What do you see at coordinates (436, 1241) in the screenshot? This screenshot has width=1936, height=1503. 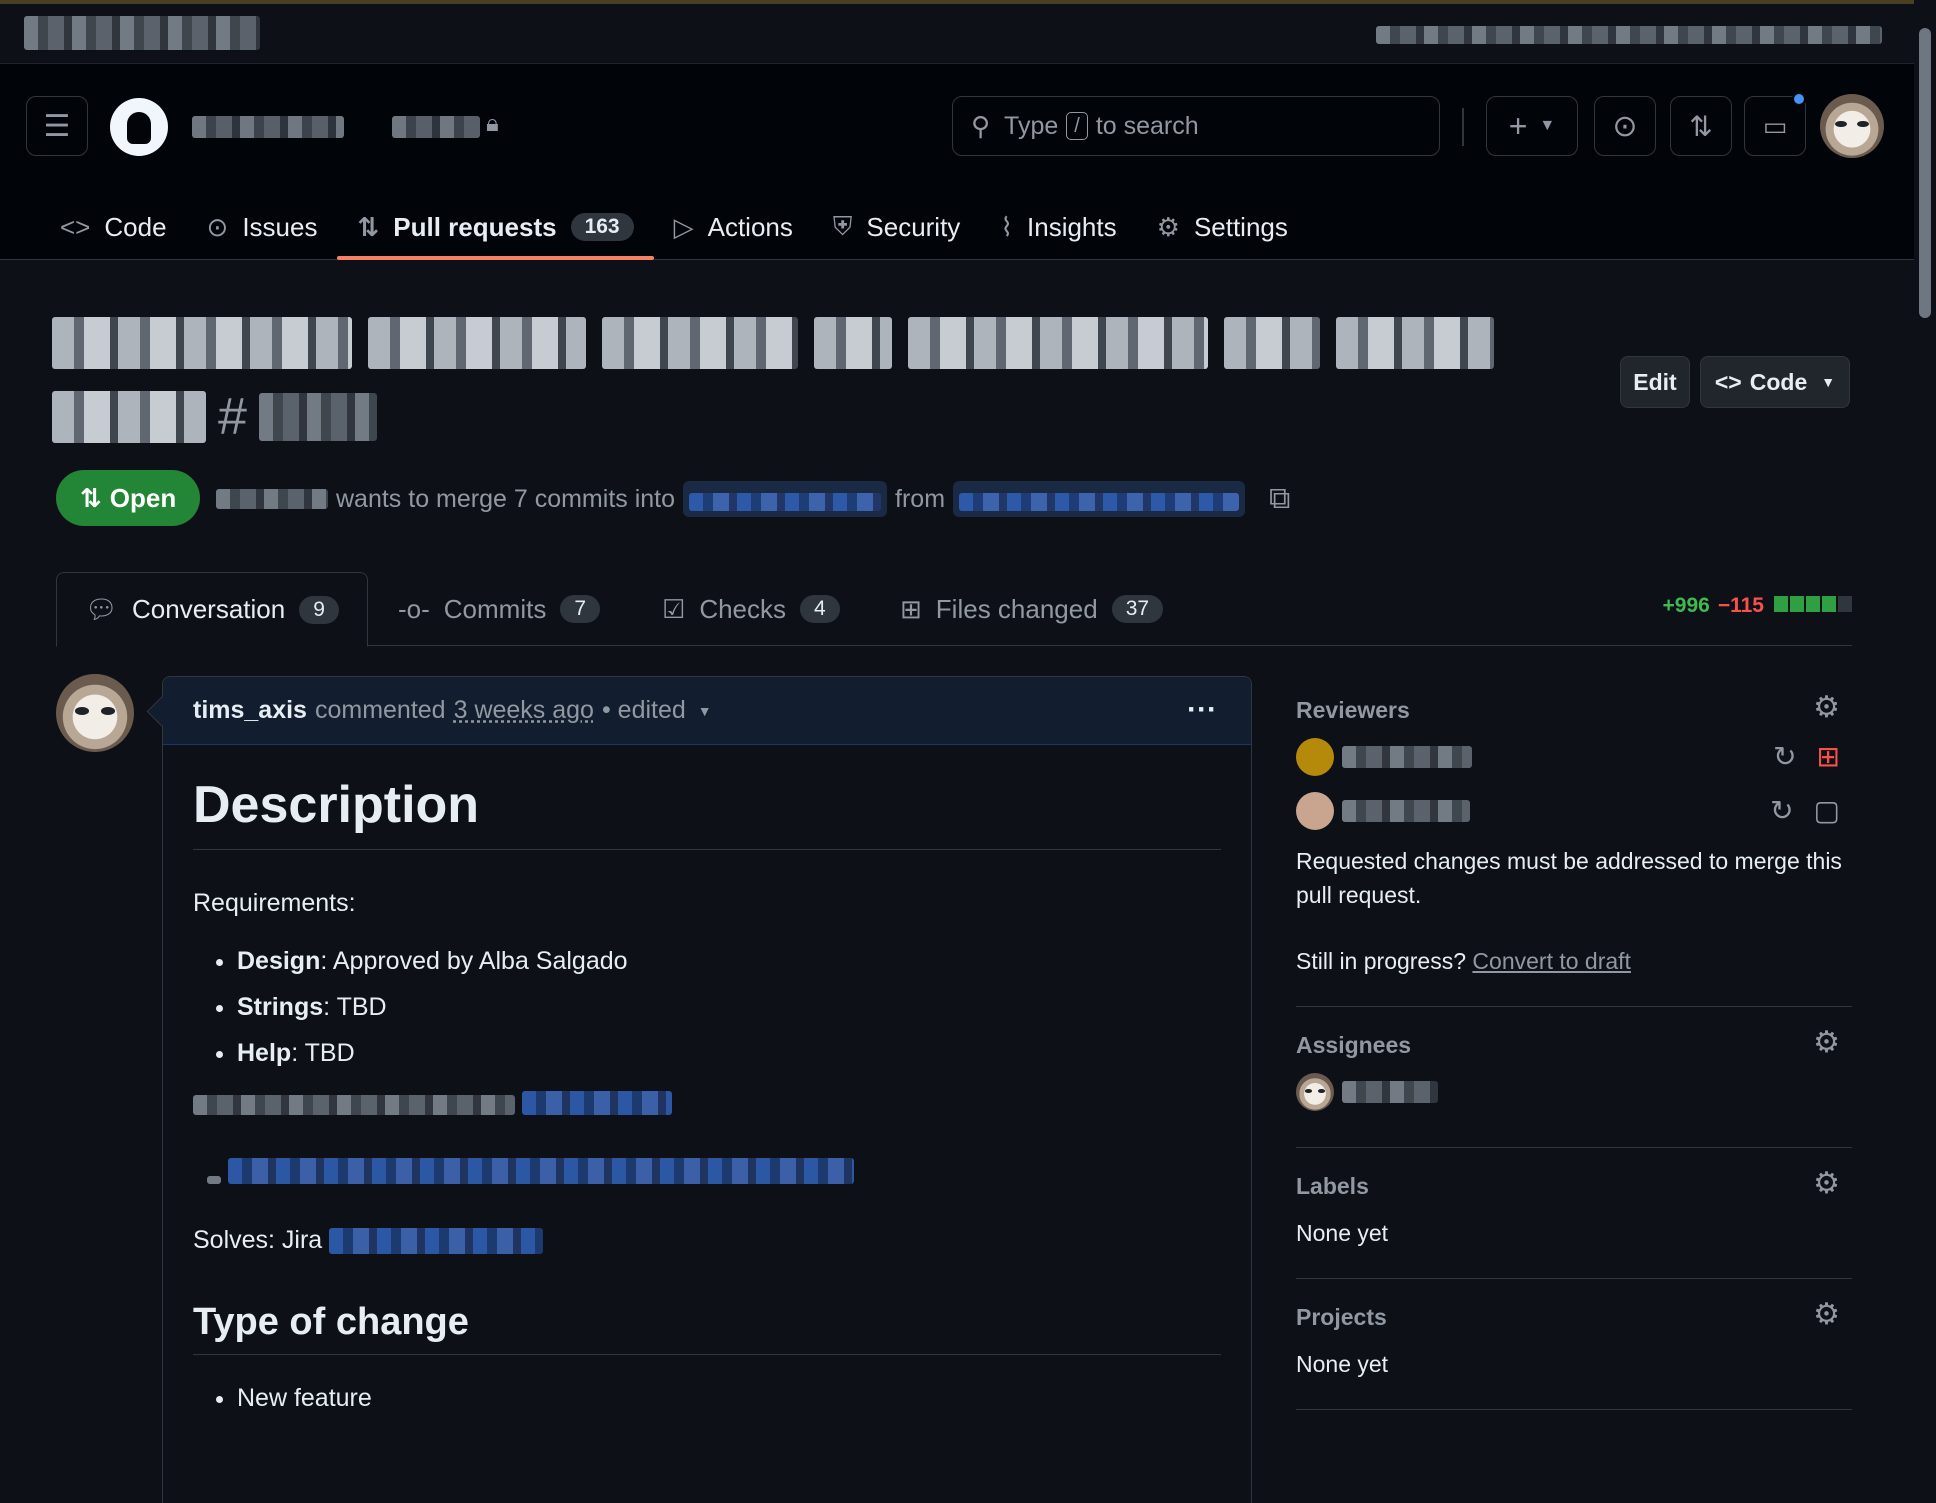 I see `jira-link` at bounding box center [436, 1241].